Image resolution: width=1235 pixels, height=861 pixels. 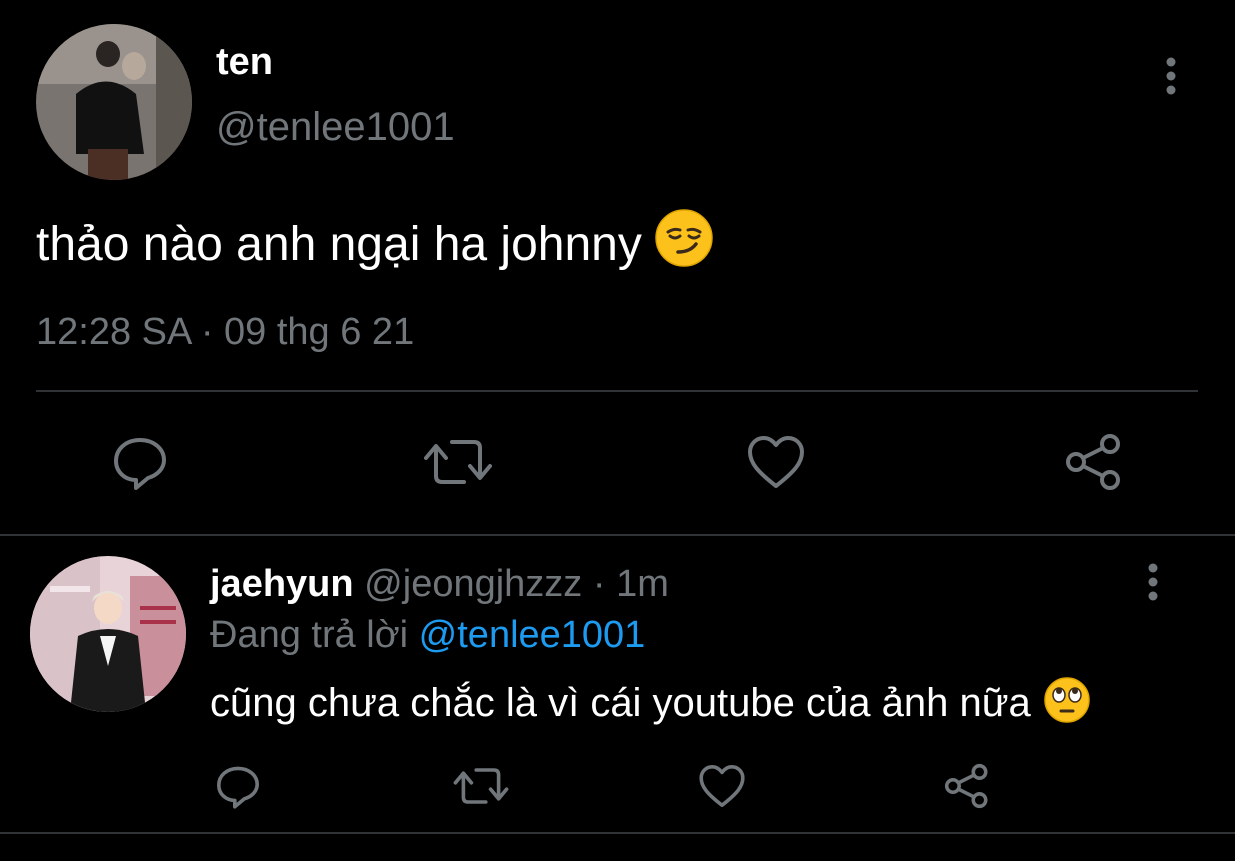 What do you see at coordinates (335, 127) in the screenshot?
I see `user-handle: @tenlee1001` at bounding box center [335, 127].